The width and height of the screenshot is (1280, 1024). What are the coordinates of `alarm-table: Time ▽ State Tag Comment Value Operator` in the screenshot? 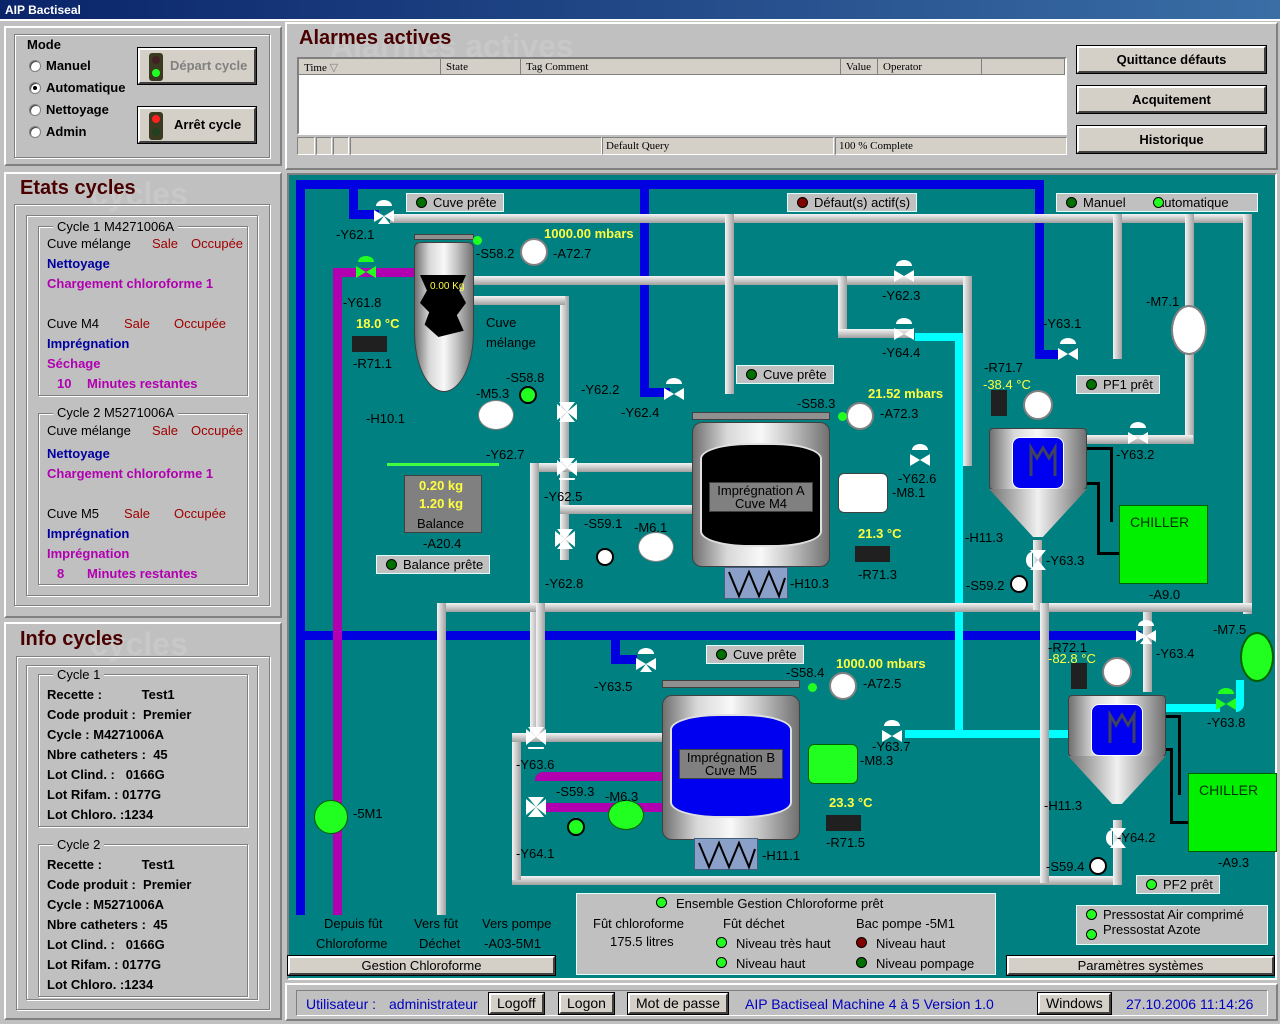 It's located at (682, 96).